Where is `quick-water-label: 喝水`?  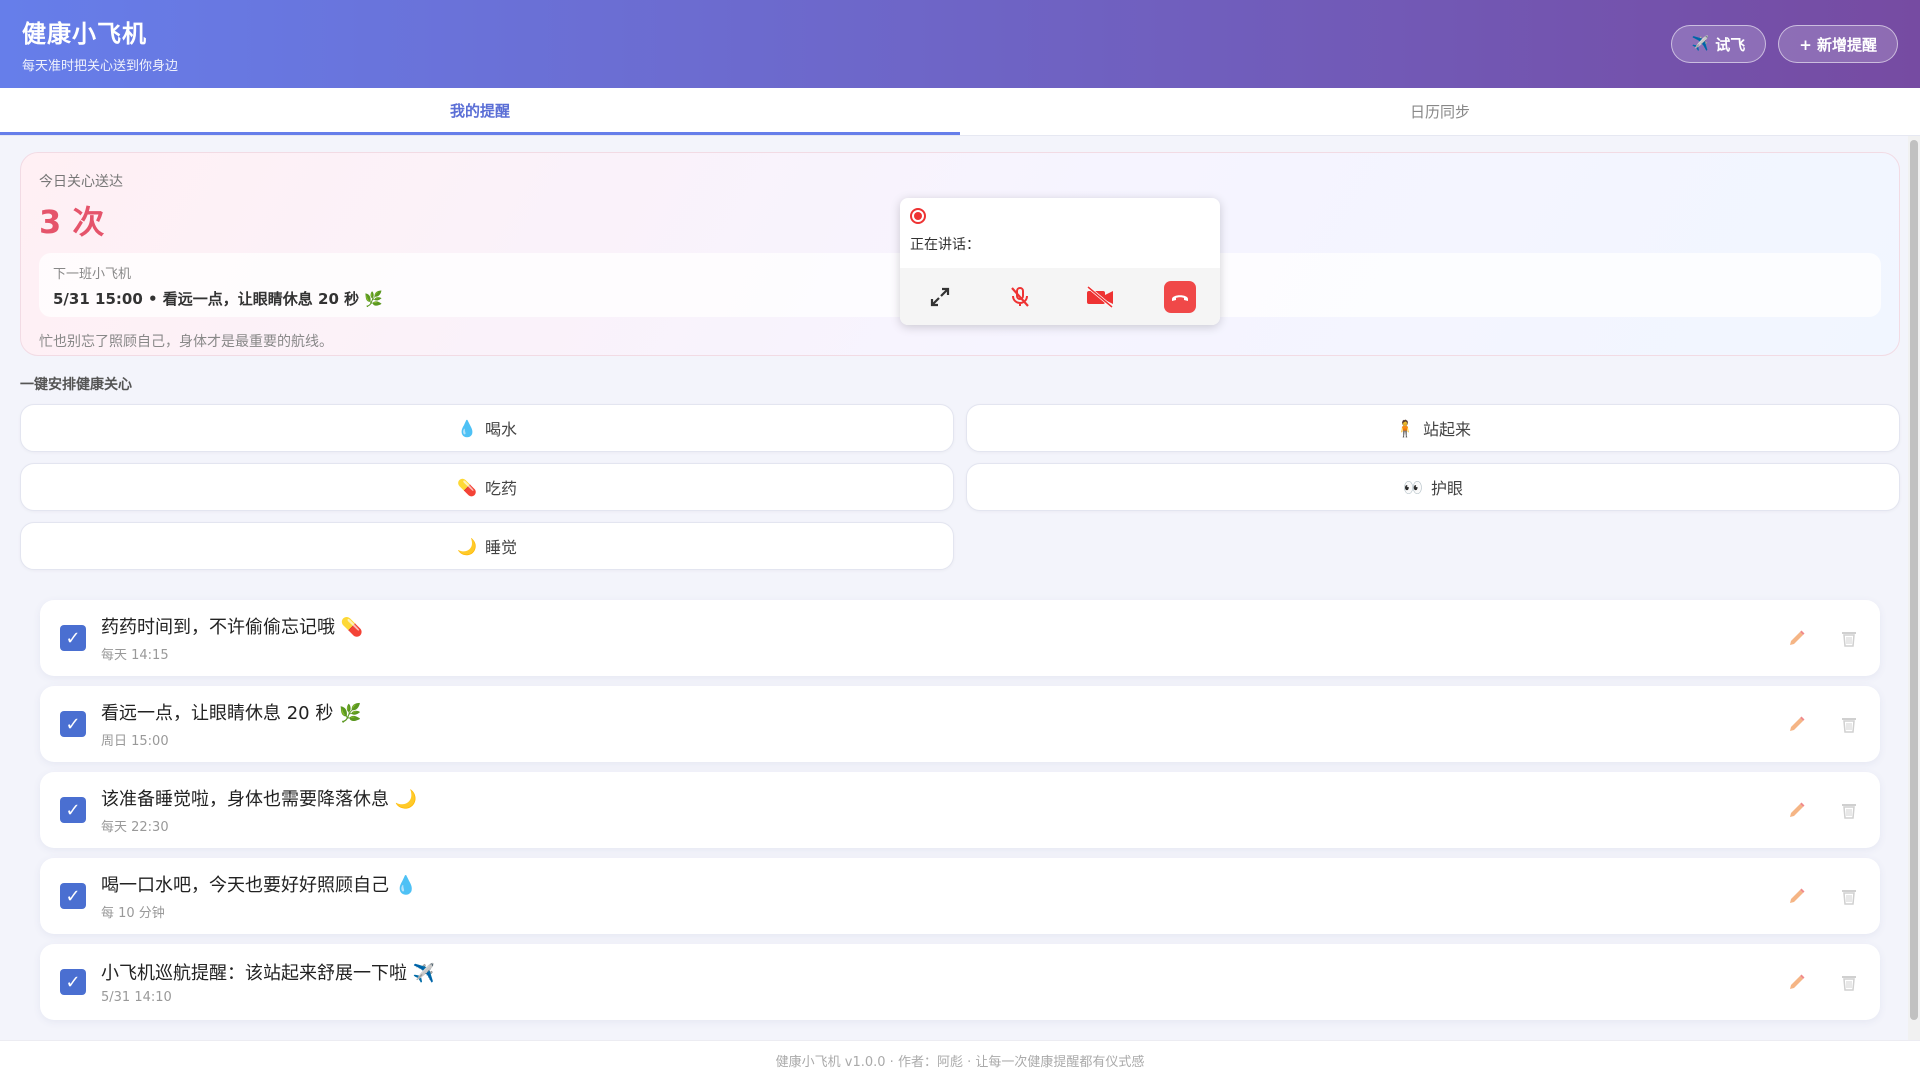 quick-water-label: 喝水 is located at coordinates (500, 429).